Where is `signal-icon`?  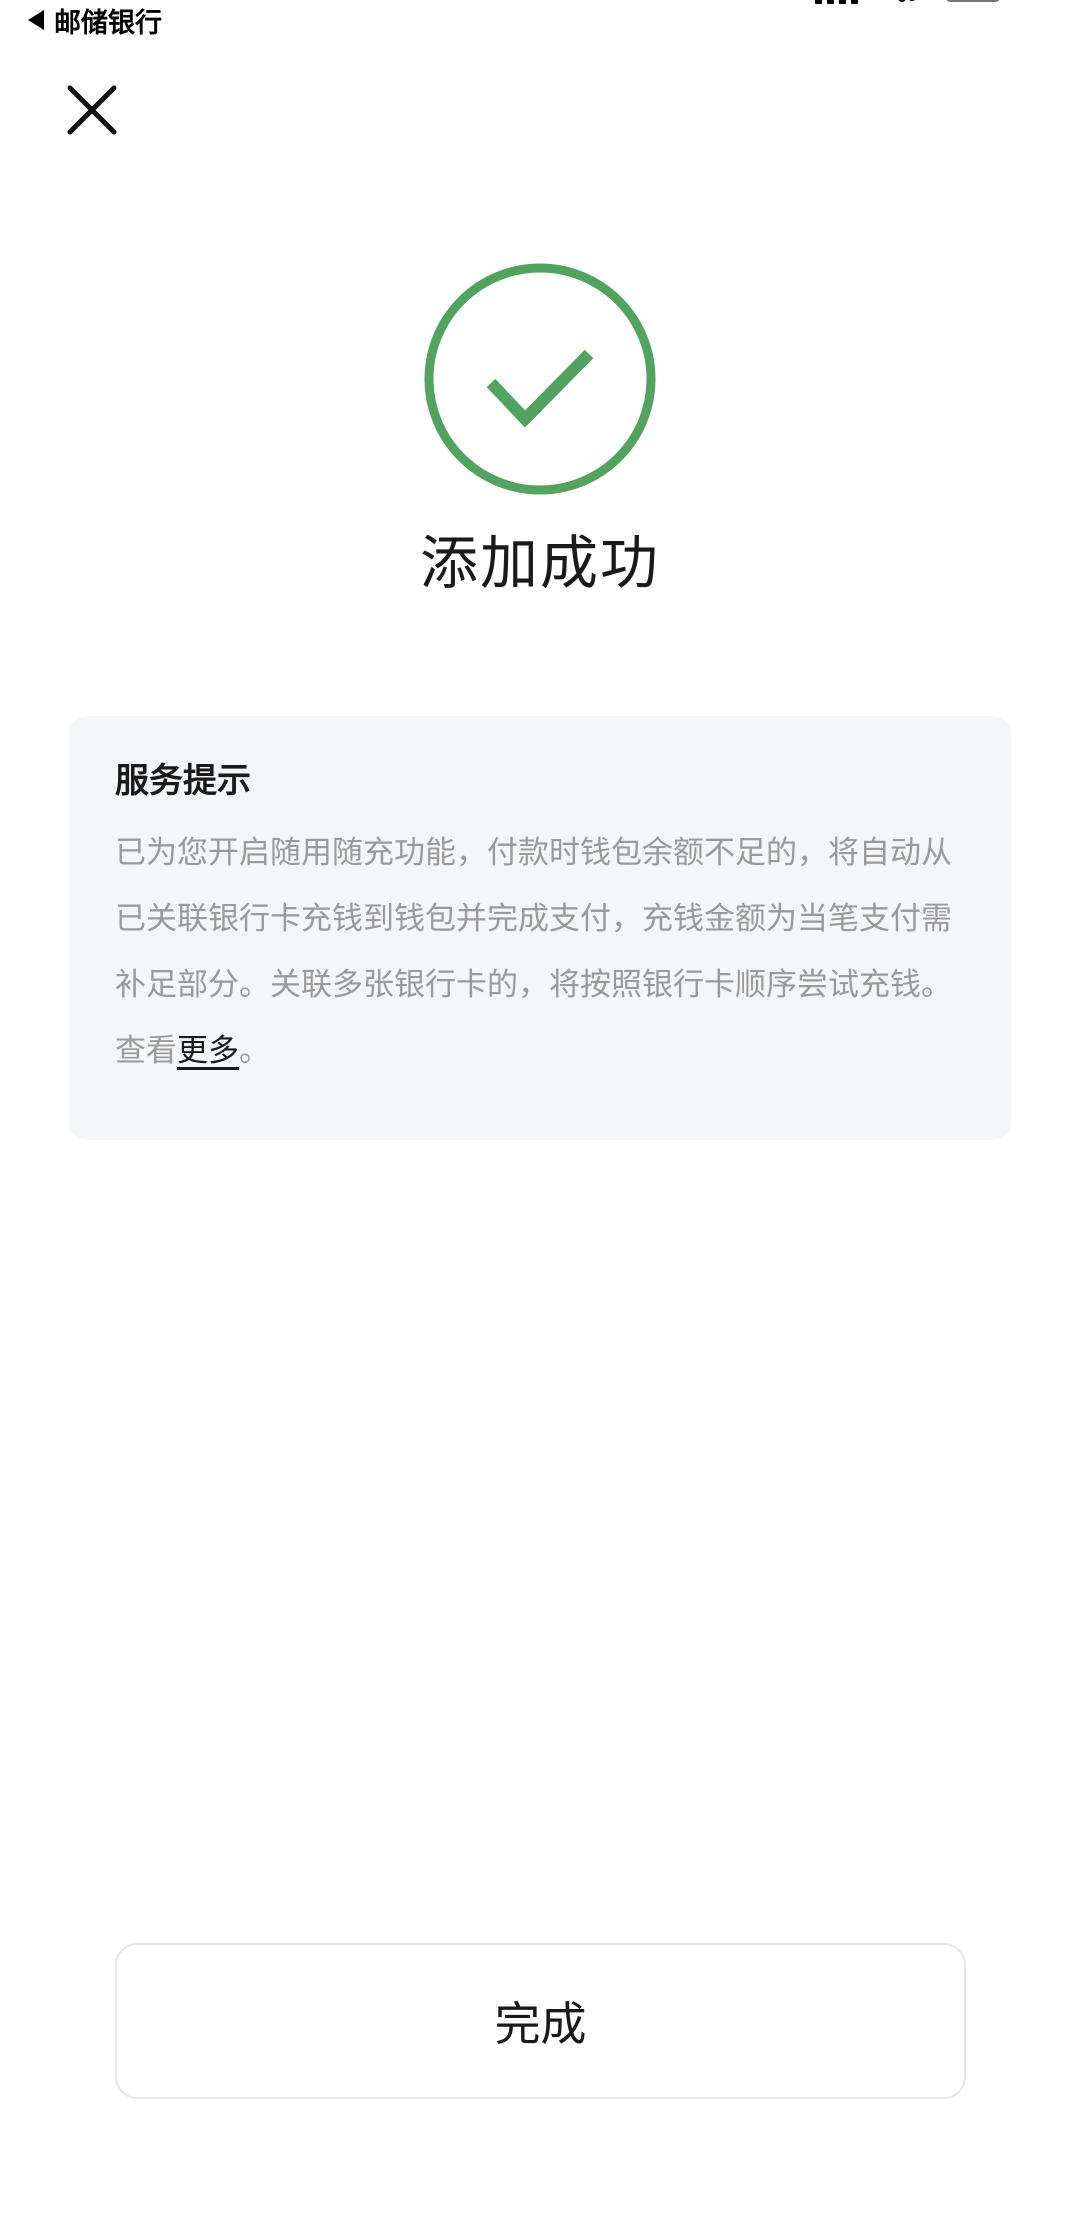
signal-icon is located at coordinates (836, 2).